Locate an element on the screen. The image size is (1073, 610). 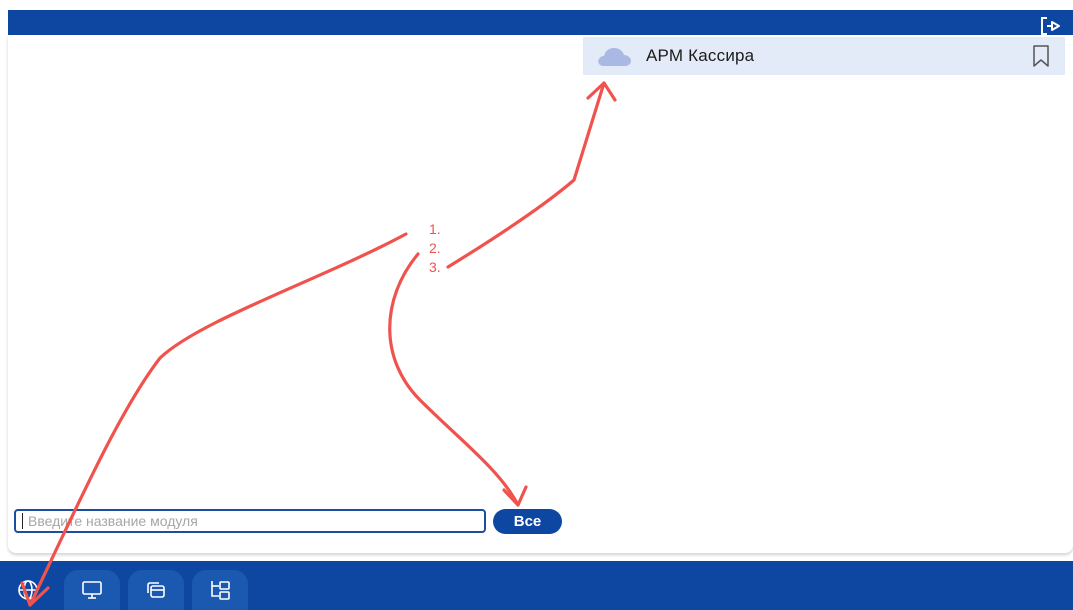
globe-icon is located at coordinates (28, 590).